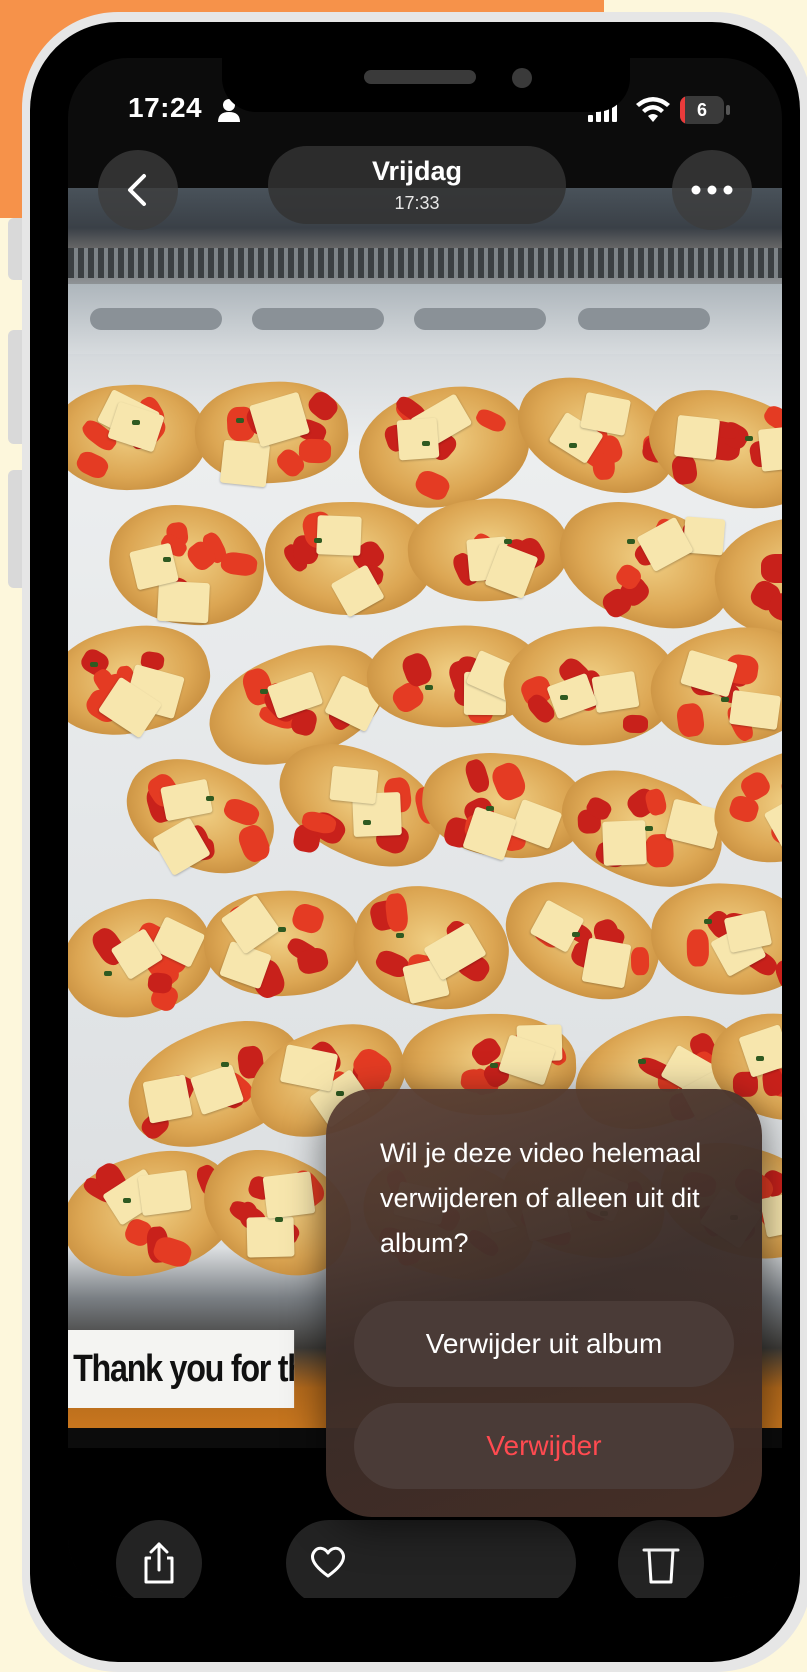 This screenshot has height=1672, width=807. Describe the element at coordinates (544, 1344) in the screenshot. I see `remove-from-album-button: Verwijder uit album` at that location.